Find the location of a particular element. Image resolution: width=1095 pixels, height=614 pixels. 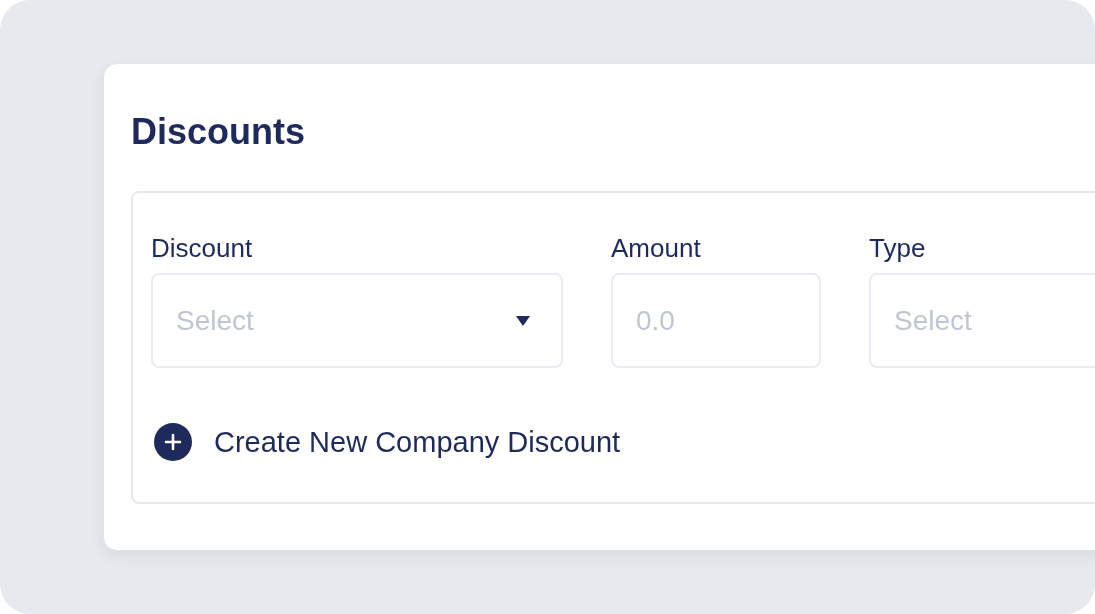

section-title: Discounts is located at coordinates (219, 132).